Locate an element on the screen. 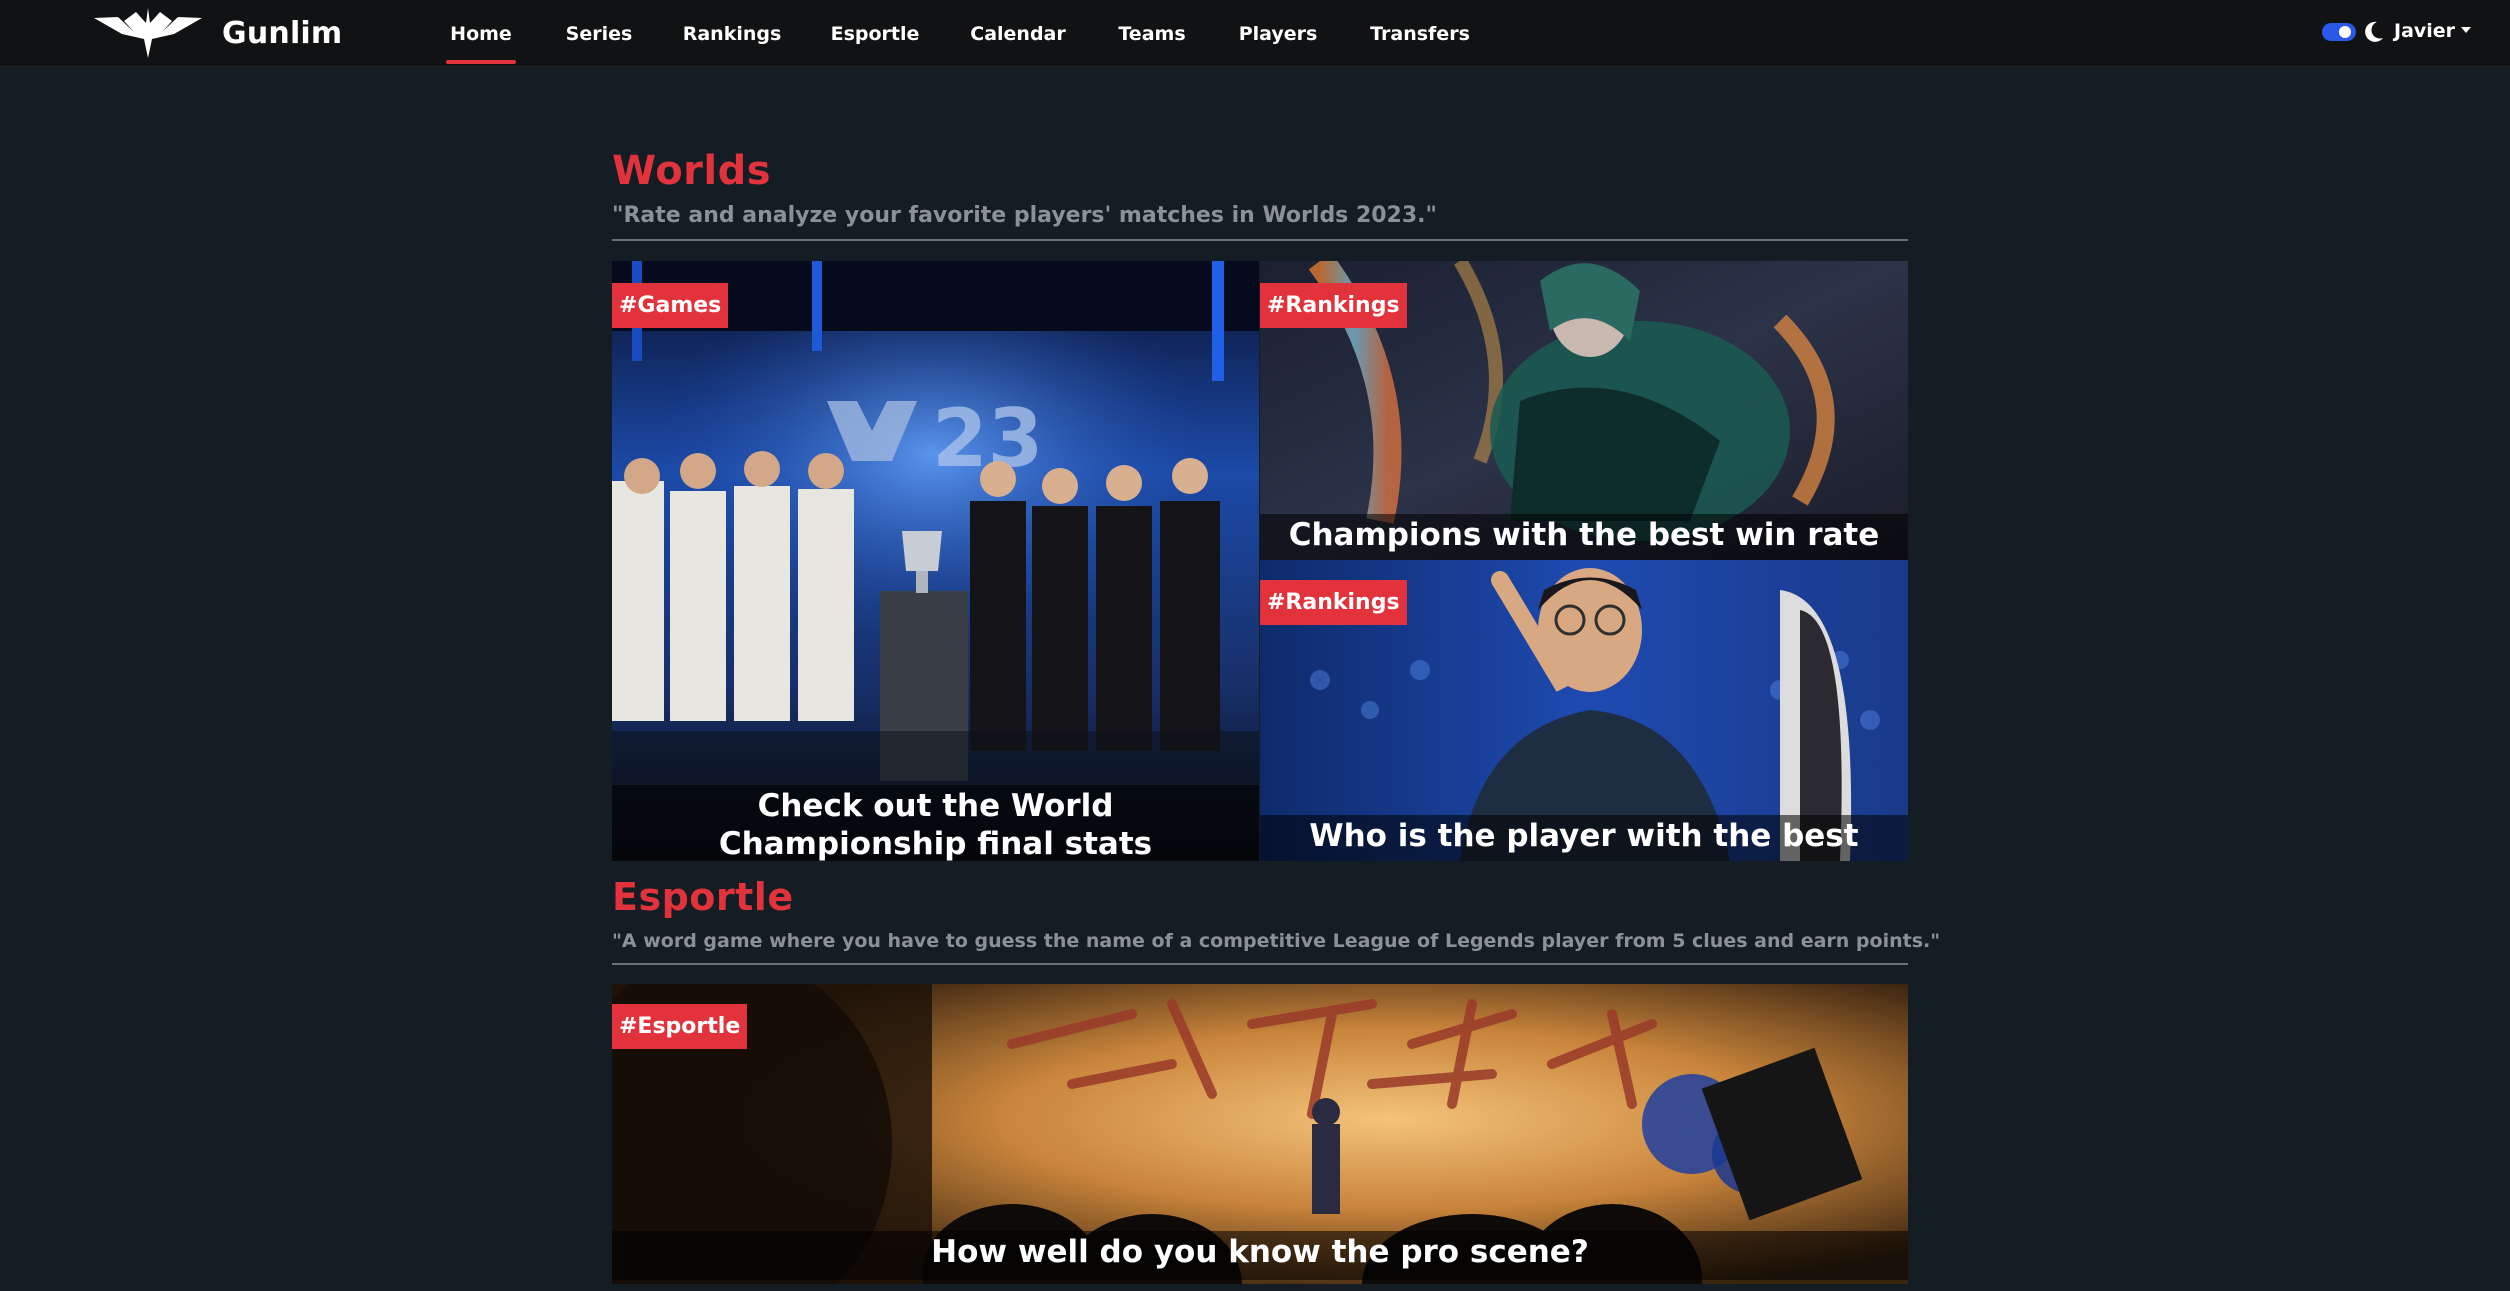 This screenshot has width=2510, height=1291. user-menu-dropdown: Javier is located at coordinates (2433, 31).